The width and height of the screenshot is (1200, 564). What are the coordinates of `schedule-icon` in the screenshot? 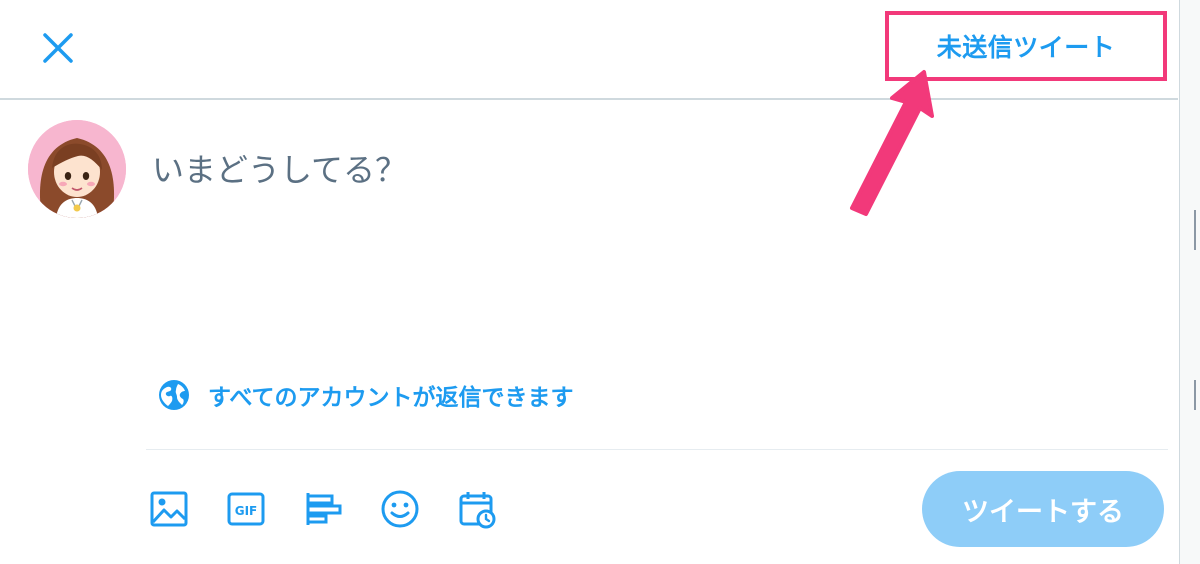 It's located at (477, 510).